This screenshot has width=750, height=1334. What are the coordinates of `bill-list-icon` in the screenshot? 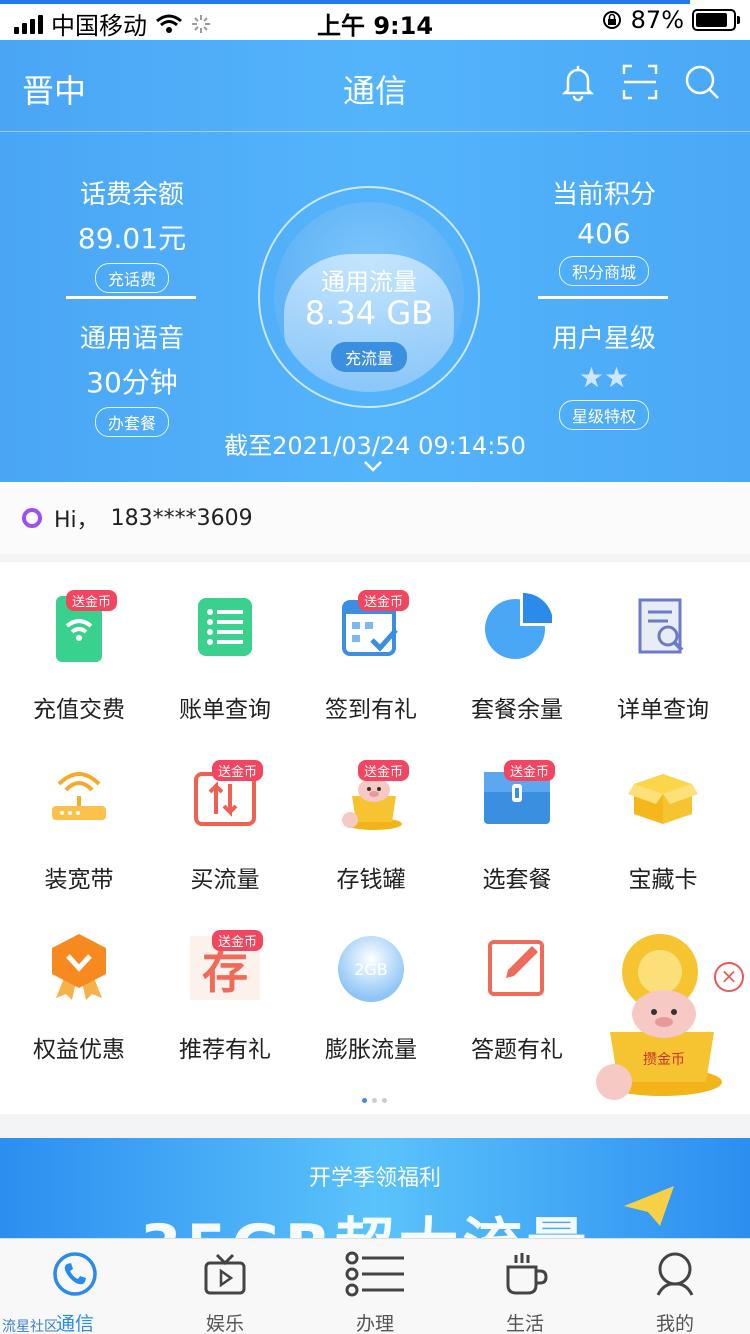 It's located at (225, 627).